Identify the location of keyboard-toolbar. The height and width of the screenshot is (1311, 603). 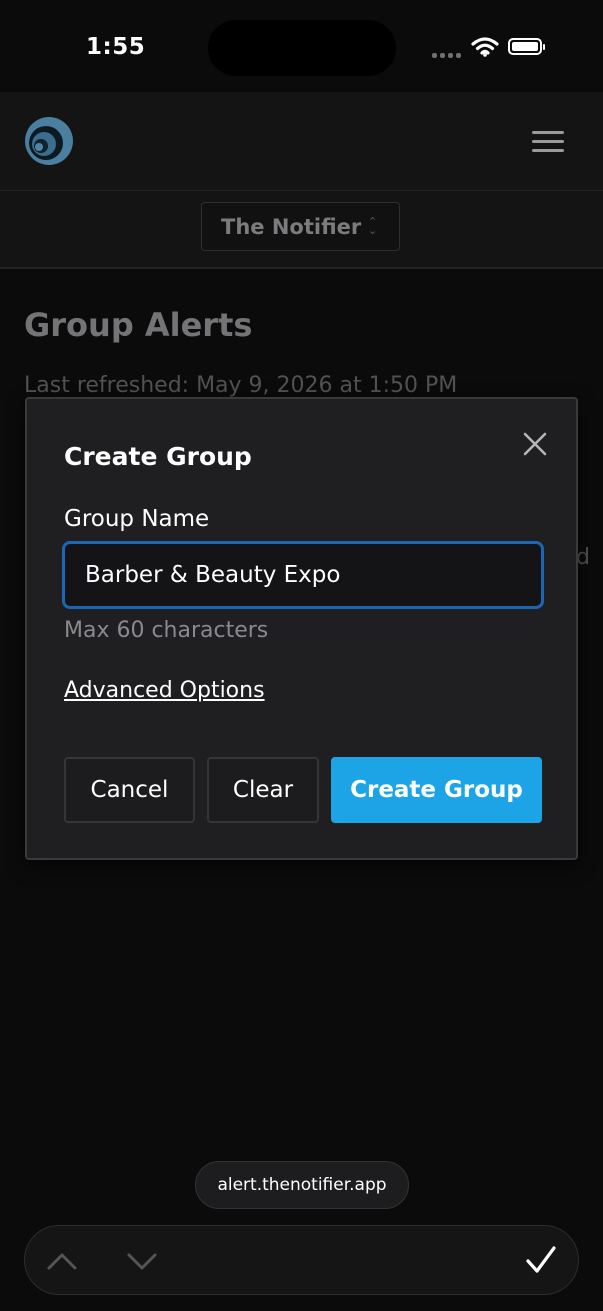
(301, 1260).